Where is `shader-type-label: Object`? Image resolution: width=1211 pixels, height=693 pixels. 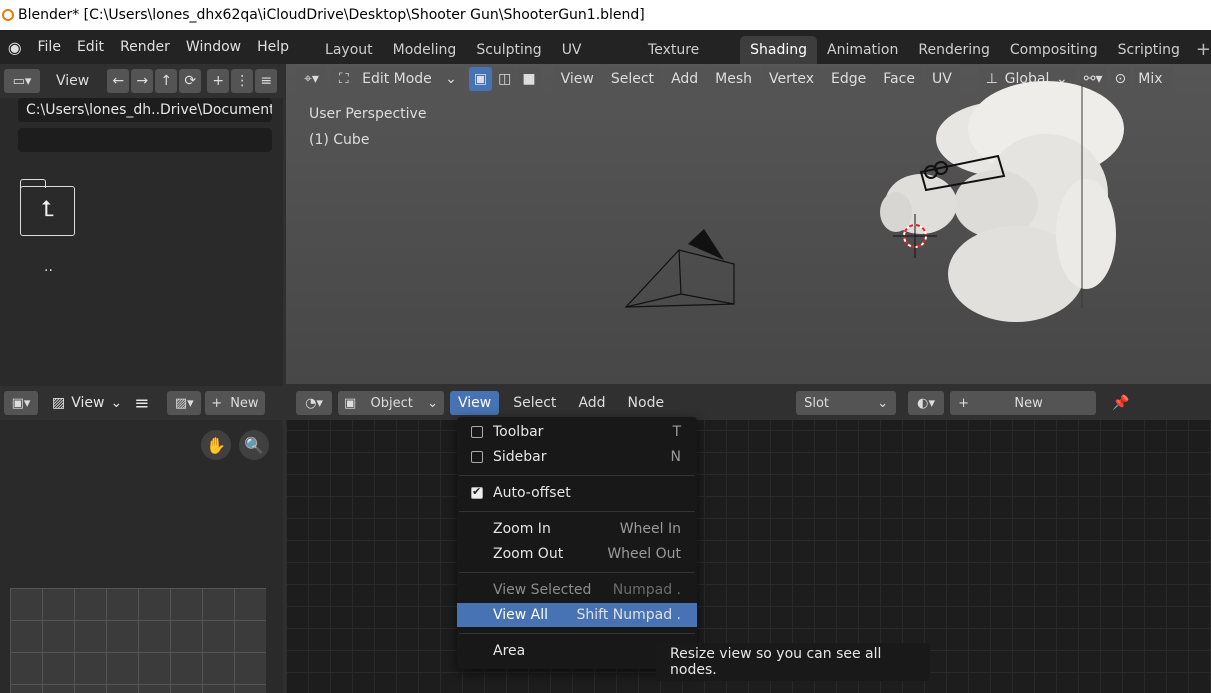 shader-type-label: Object is located at coordinates (391, 403).